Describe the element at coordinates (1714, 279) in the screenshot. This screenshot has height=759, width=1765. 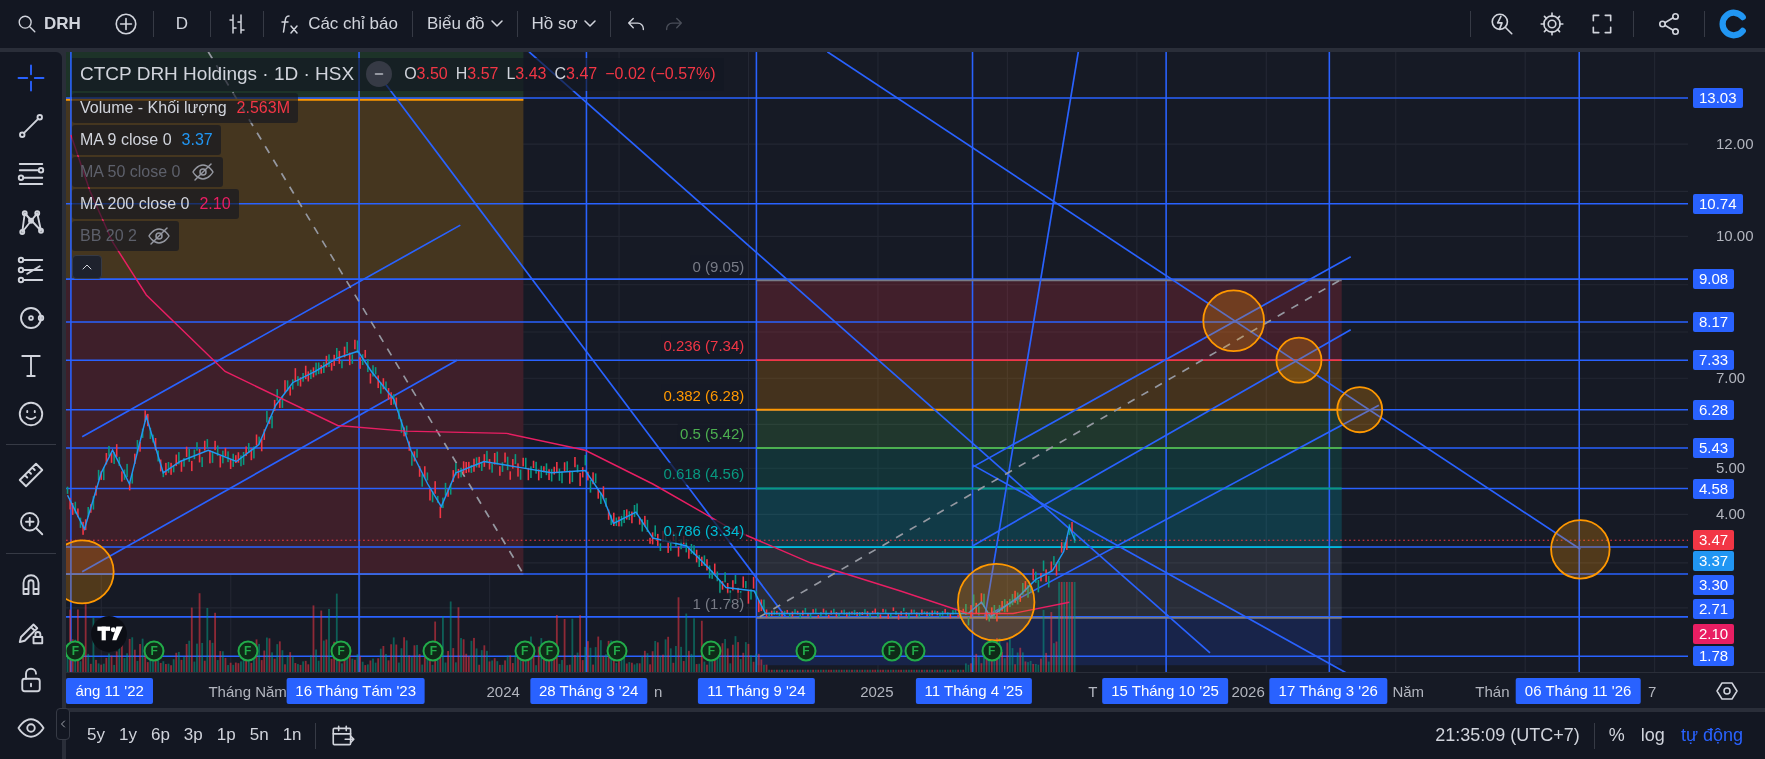
I see `price-tag: 9.08` at that location.